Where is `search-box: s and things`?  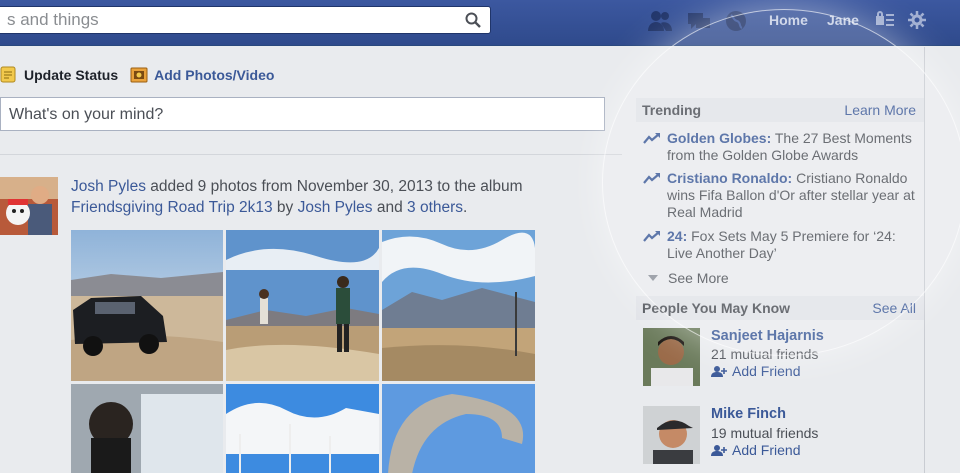 search-box: s and things is located at coordinates (245, 20).